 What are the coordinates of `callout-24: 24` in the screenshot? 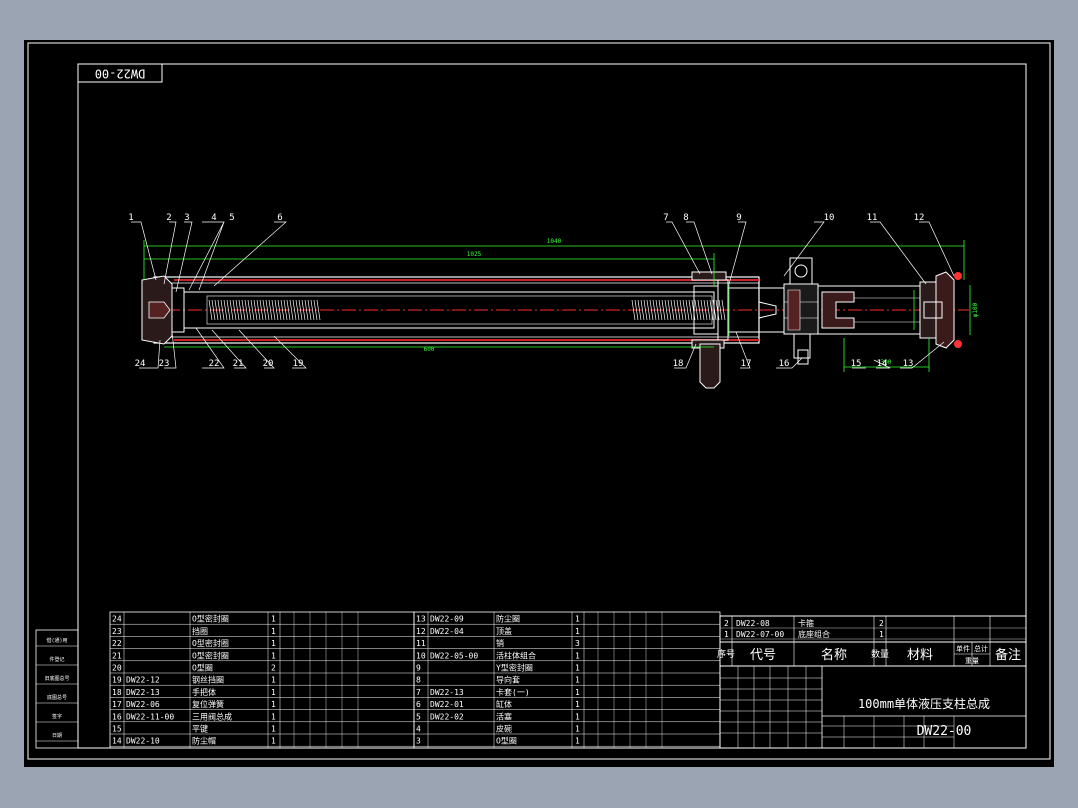 It's located at (140, 364).